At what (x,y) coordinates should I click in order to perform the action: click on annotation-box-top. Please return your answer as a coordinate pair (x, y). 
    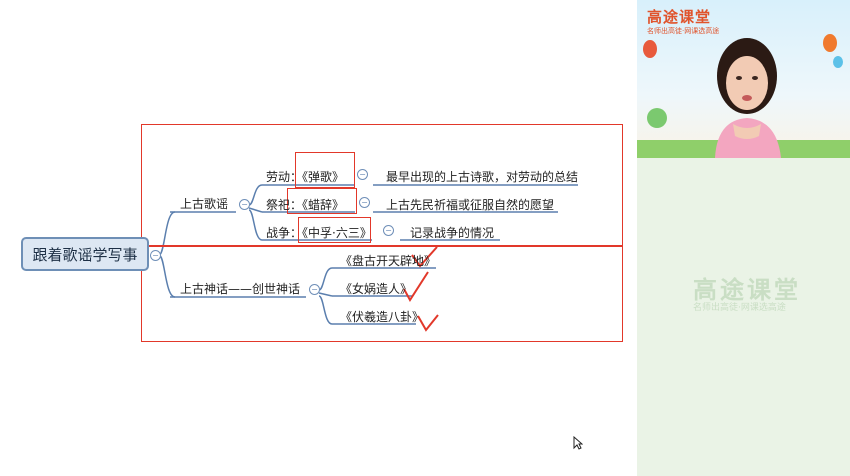
    Looking at the image, I should click on (382, 185).